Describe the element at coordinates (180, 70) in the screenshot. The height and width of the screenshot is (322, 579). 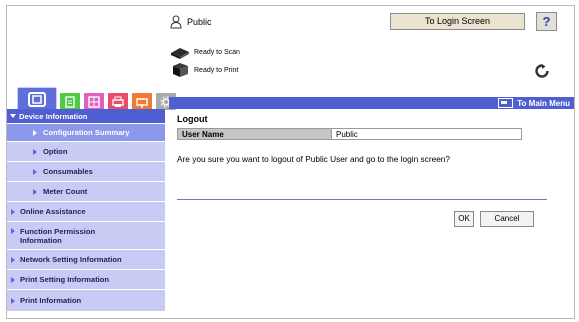
I see `printer-icon` at that location.